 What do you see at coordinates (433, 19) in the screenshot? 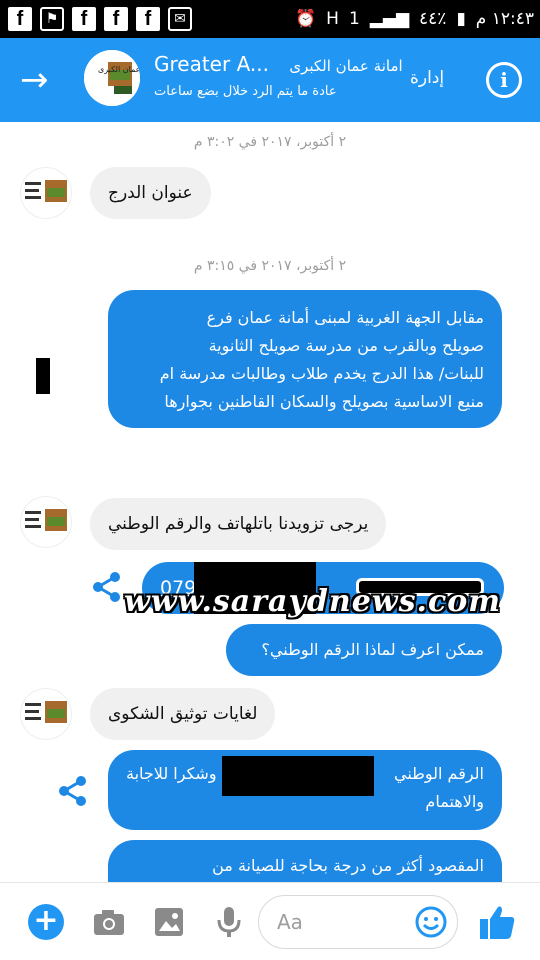
I see `battery-label: ٤٤٪` at bounding box center [433, 19].